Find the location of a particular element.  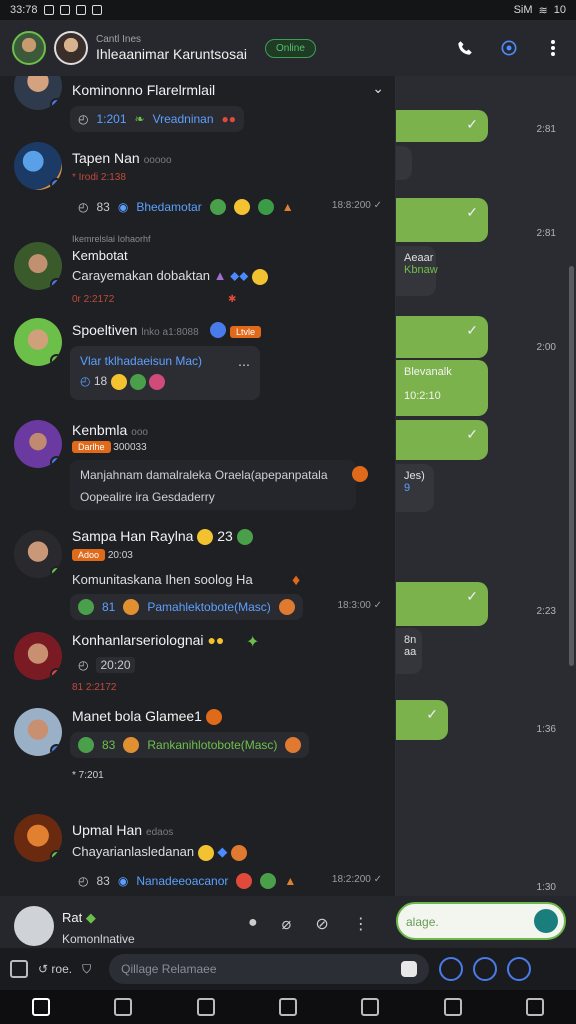

shield-icon: ⛉ is located at coordinates (86, 969).